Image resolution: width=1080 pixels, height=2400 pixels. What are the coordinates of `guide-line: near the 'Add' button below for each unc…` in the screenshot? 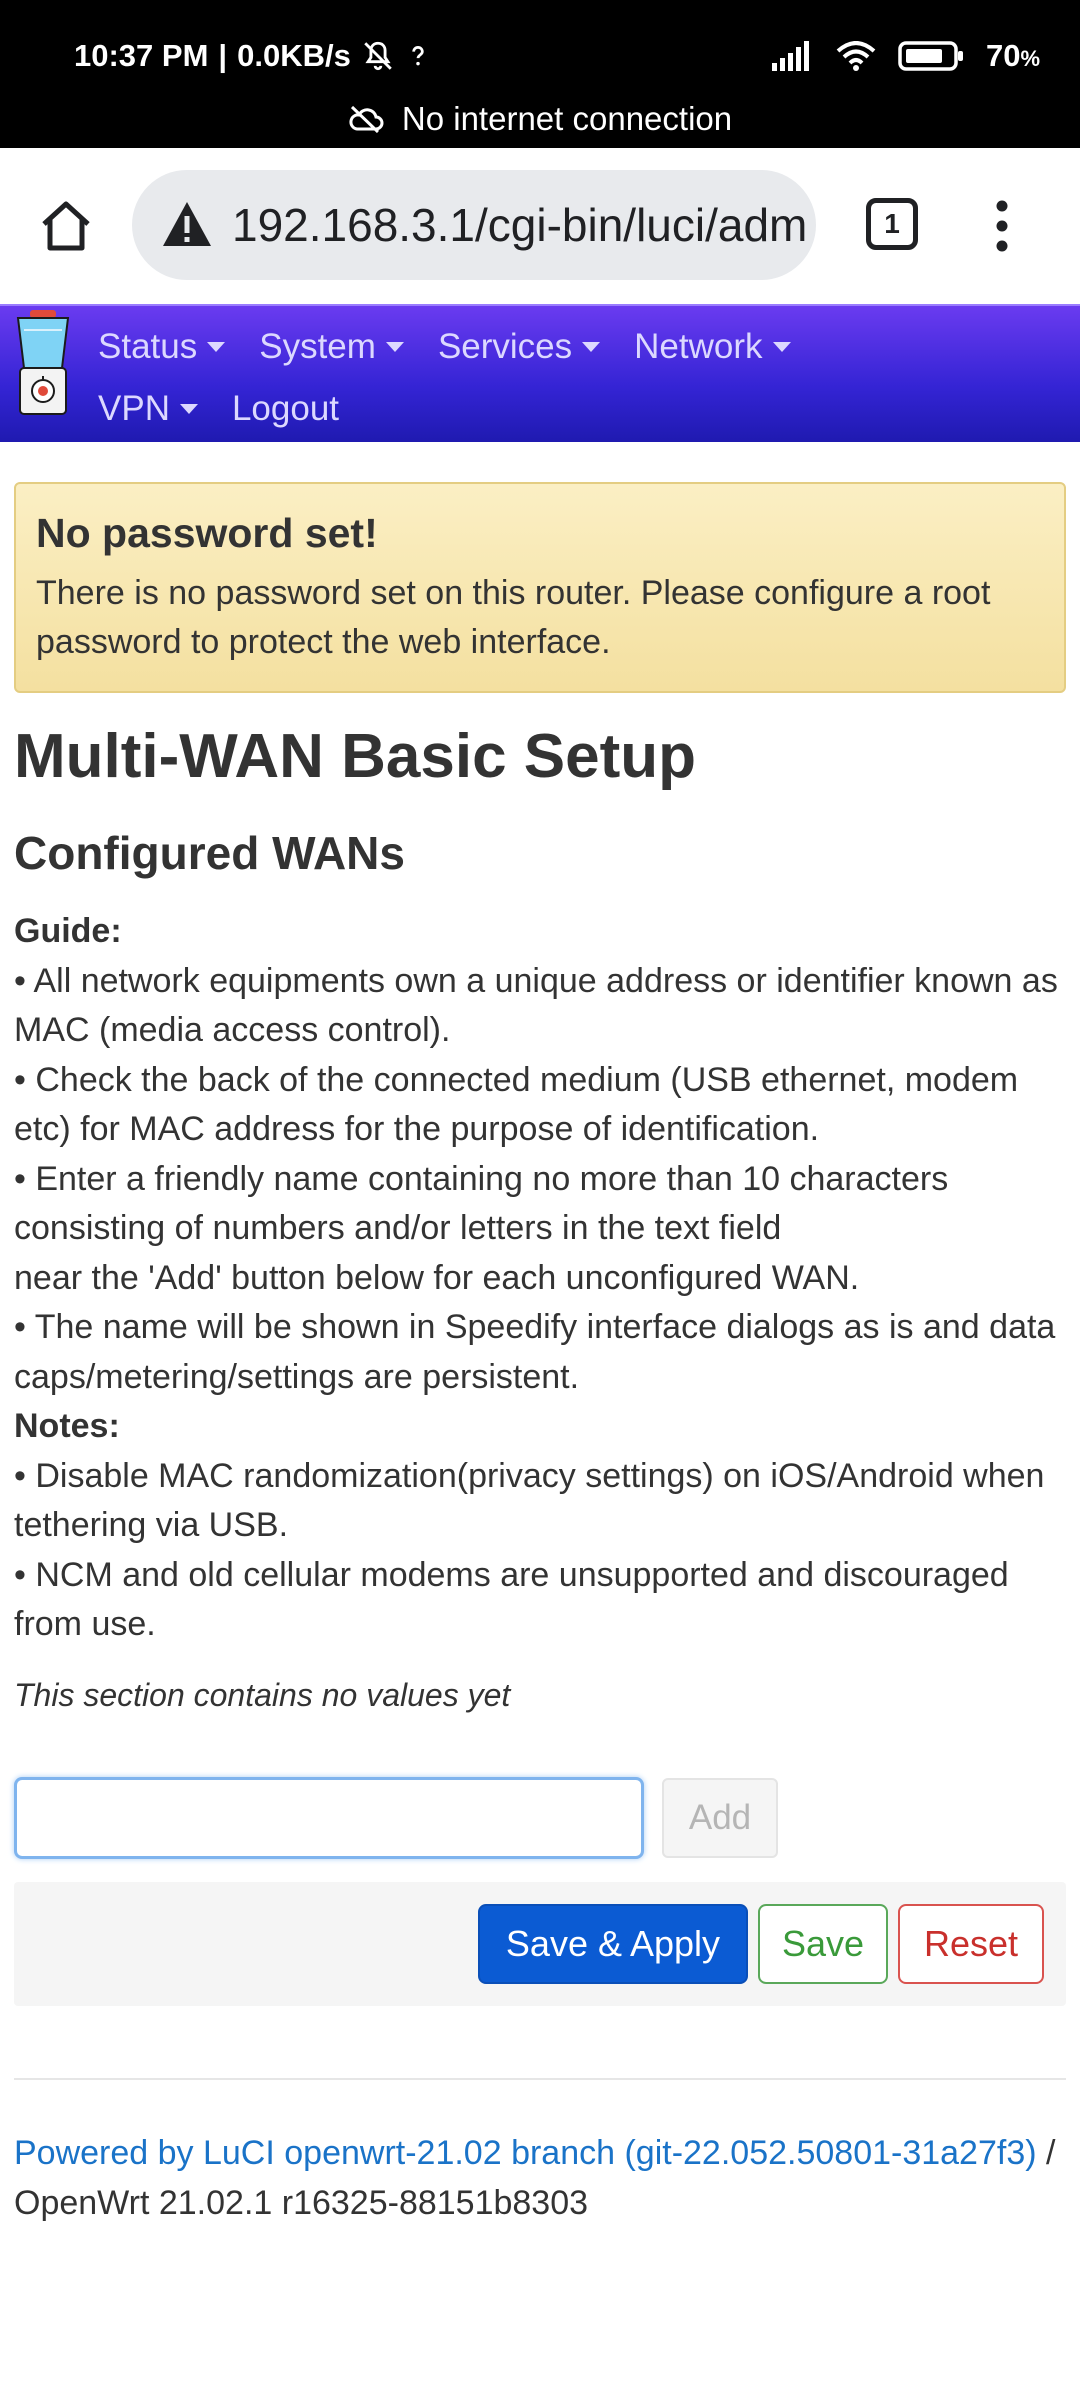 It's located at (437, 1277).